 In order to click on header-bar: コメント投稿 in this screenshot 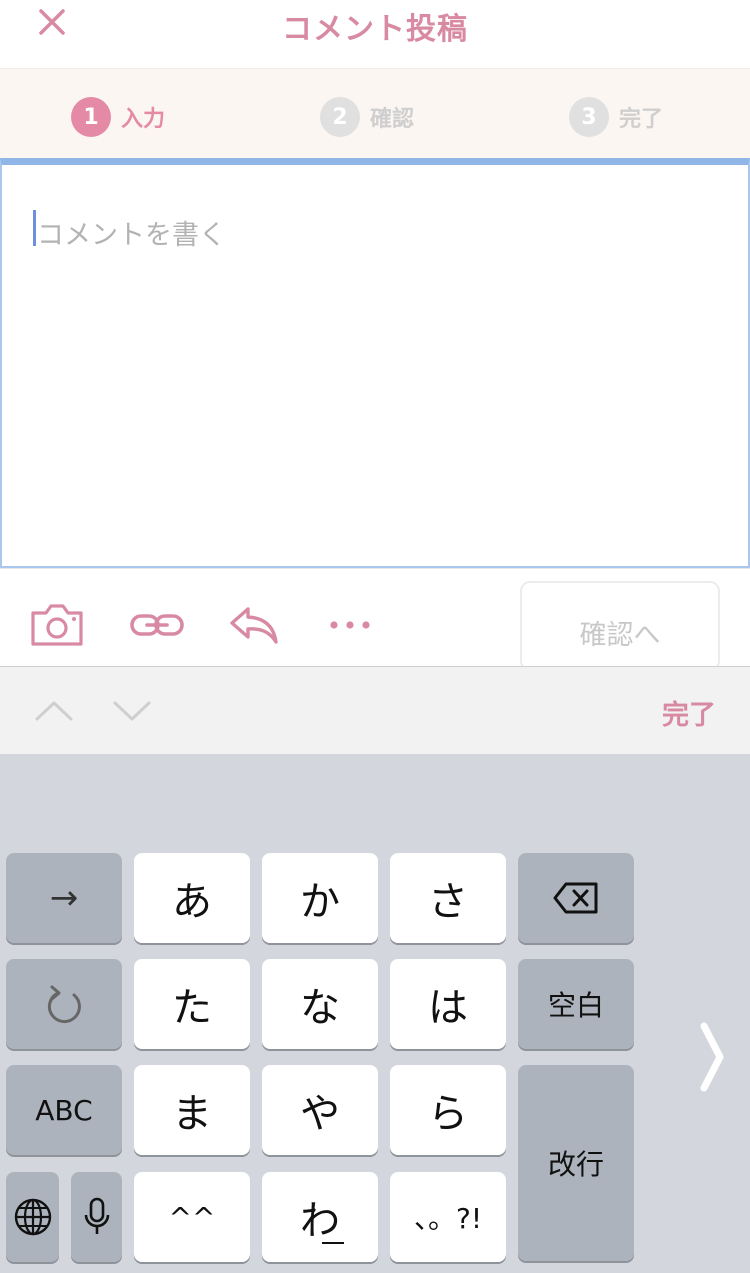, I will do `click(375, 34)`.